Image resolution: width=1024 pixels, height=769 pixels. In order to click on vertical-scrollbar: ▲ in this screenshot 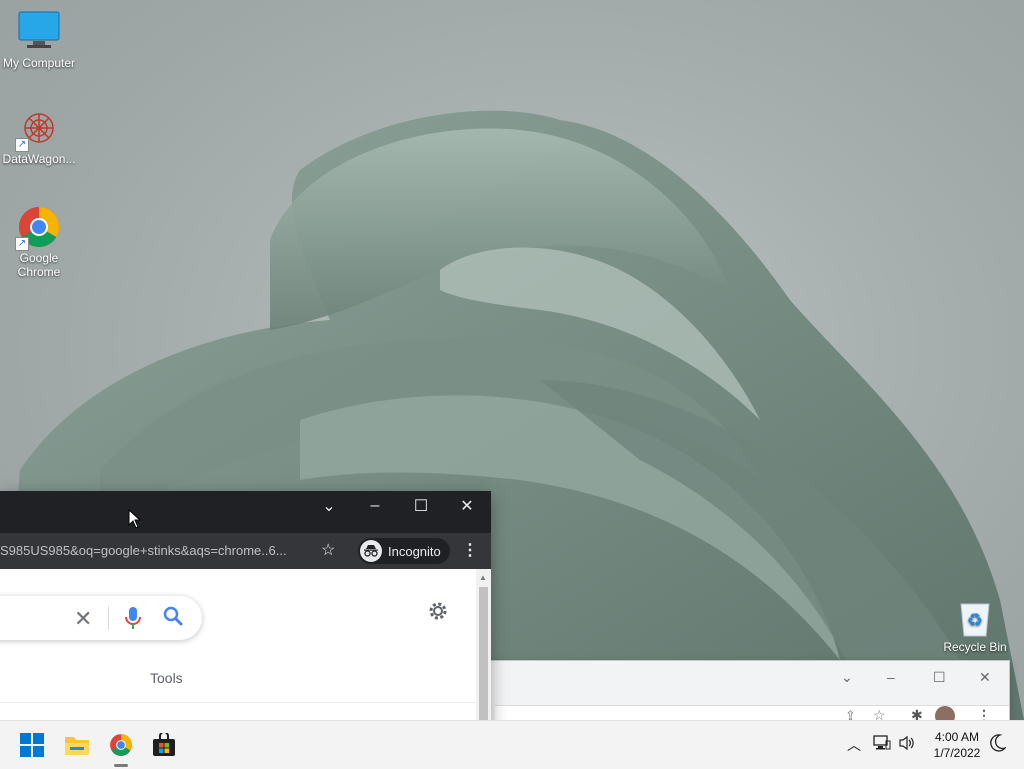, I will do `click(483, 650)`.